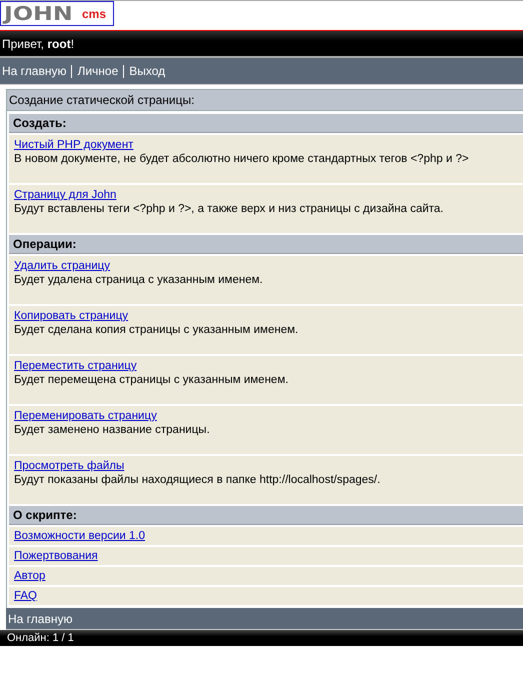 Image resolution: width=523 pixels, height=679 pixels. I want to click on item-description: Будет удалена страница с указанным именем., so click(139, 280).